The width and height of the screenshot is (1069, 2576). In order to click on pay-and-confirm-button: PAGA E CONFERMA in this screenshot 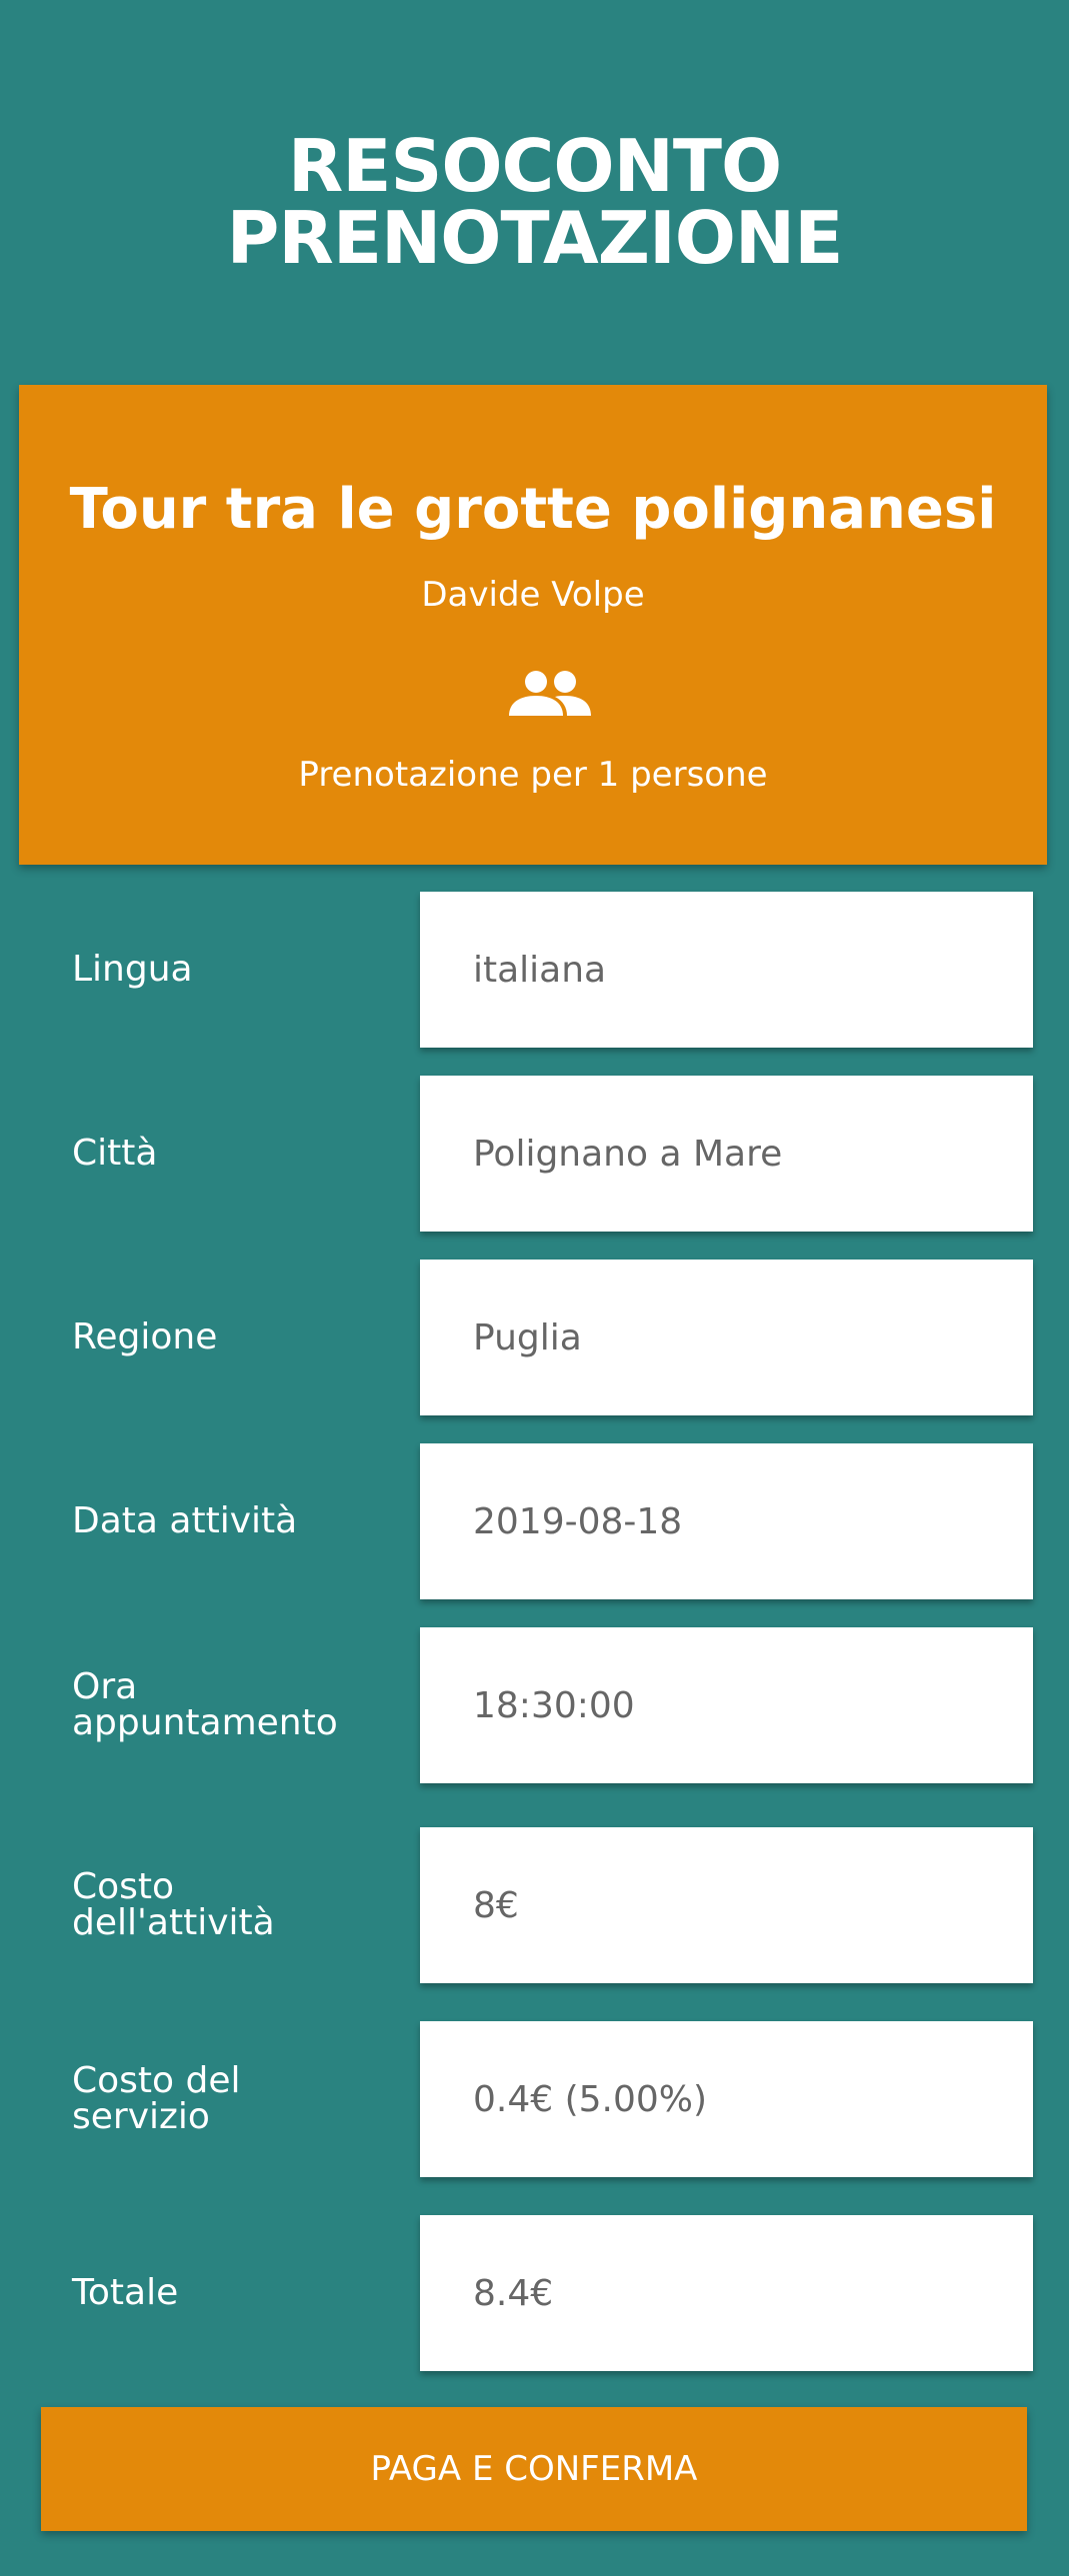, I will do `click(534, 2469)`.